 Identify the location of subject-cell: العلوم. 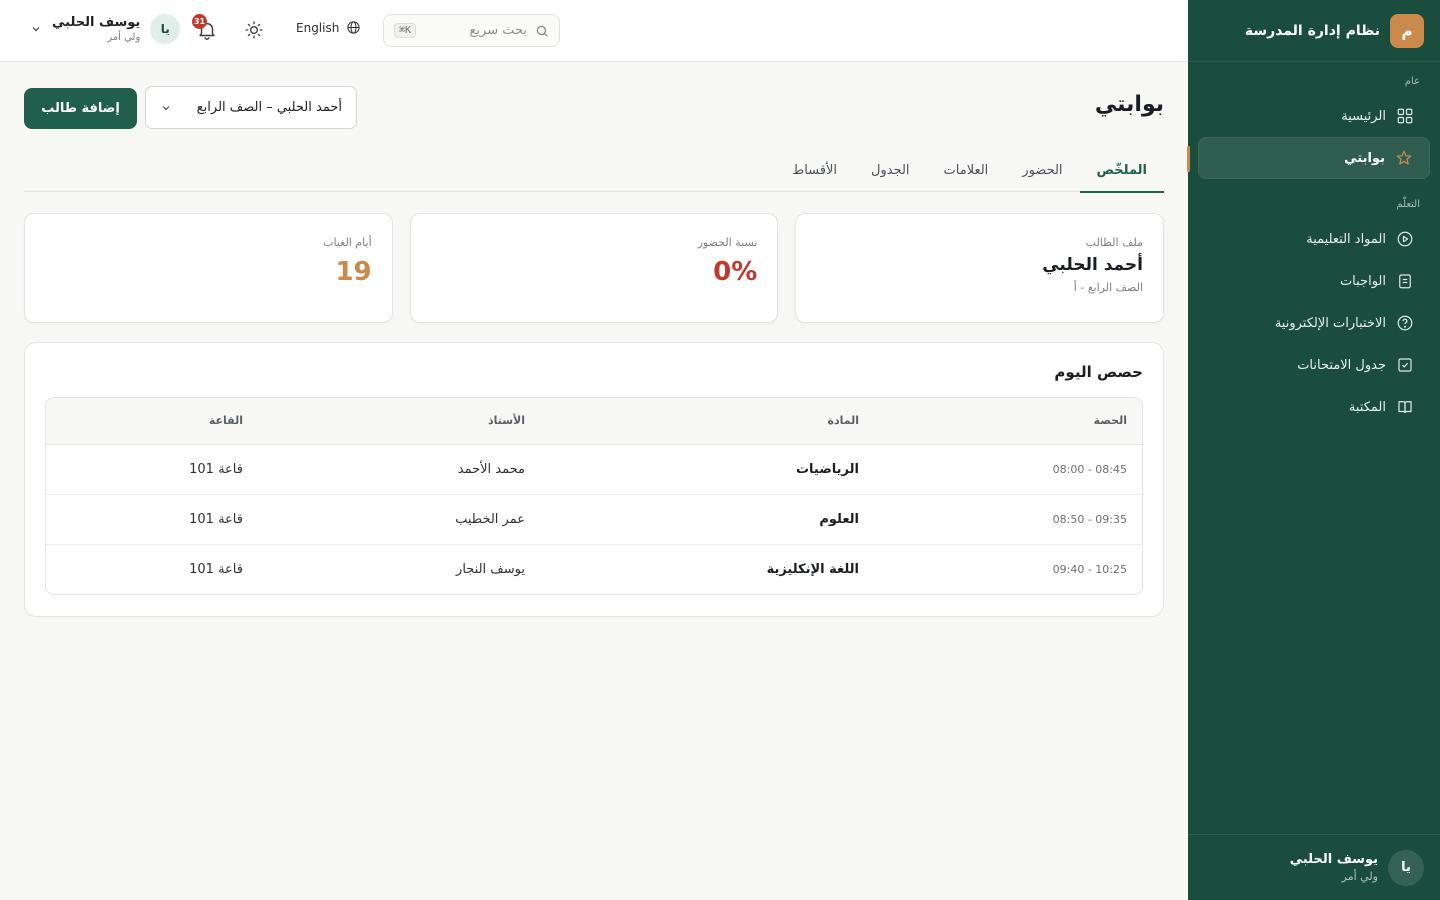
(707, 519).